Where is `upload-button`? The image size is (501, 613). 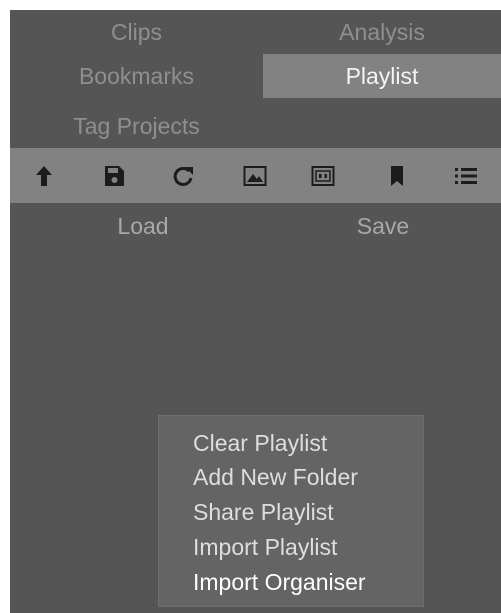
upload-button is located at coordinates (44, 175).